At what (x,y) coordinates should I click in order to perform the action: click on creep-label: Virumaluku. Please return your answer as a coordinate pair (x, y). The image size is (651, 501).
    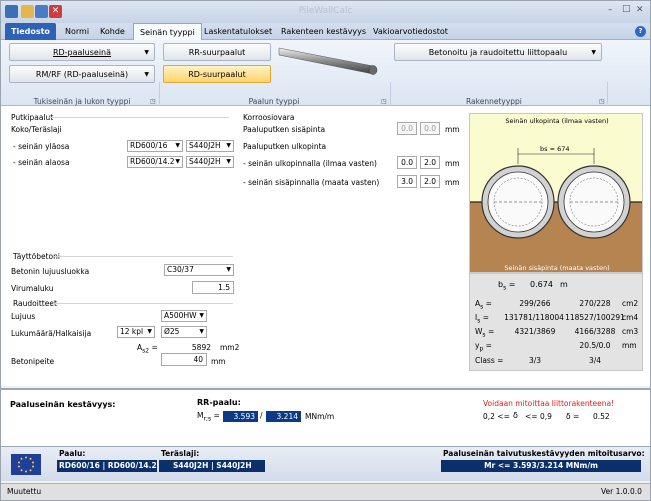
    Looking at the image, I should click on (32, 288).